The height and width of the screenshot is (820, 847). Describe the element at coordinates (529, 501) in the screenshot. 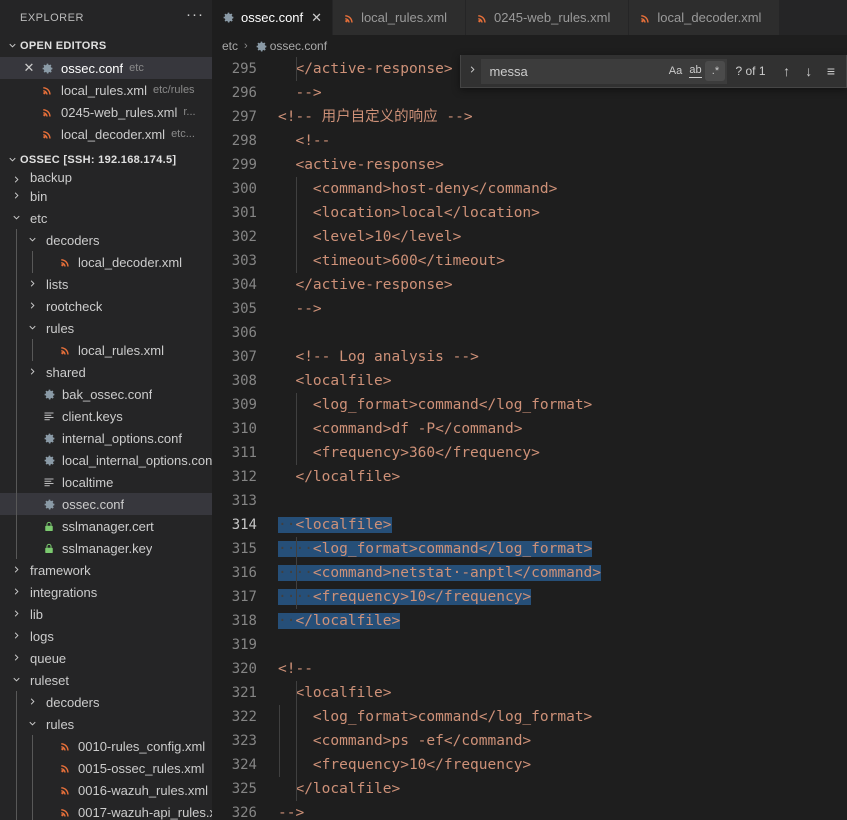

I see `code-line: 313` at that location.